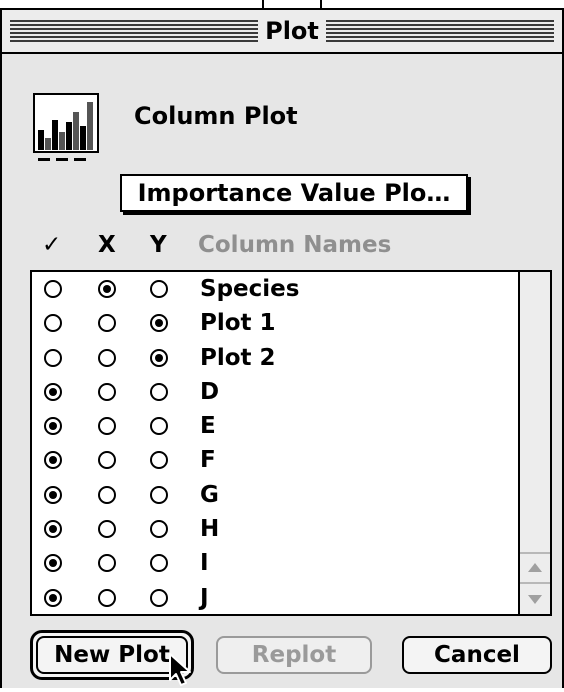 The height and width of the screenshot is (692, 564). I want to click on column-name: I, so click(204, 563).